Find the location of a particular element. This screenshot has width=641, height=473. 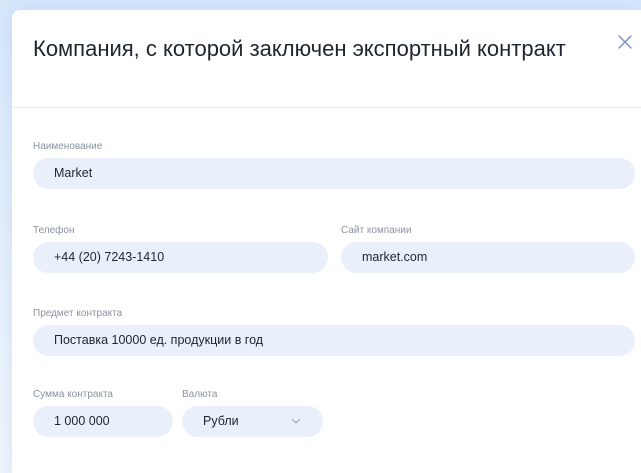

currency-select: Рубли is located at coordinates (252, 421).